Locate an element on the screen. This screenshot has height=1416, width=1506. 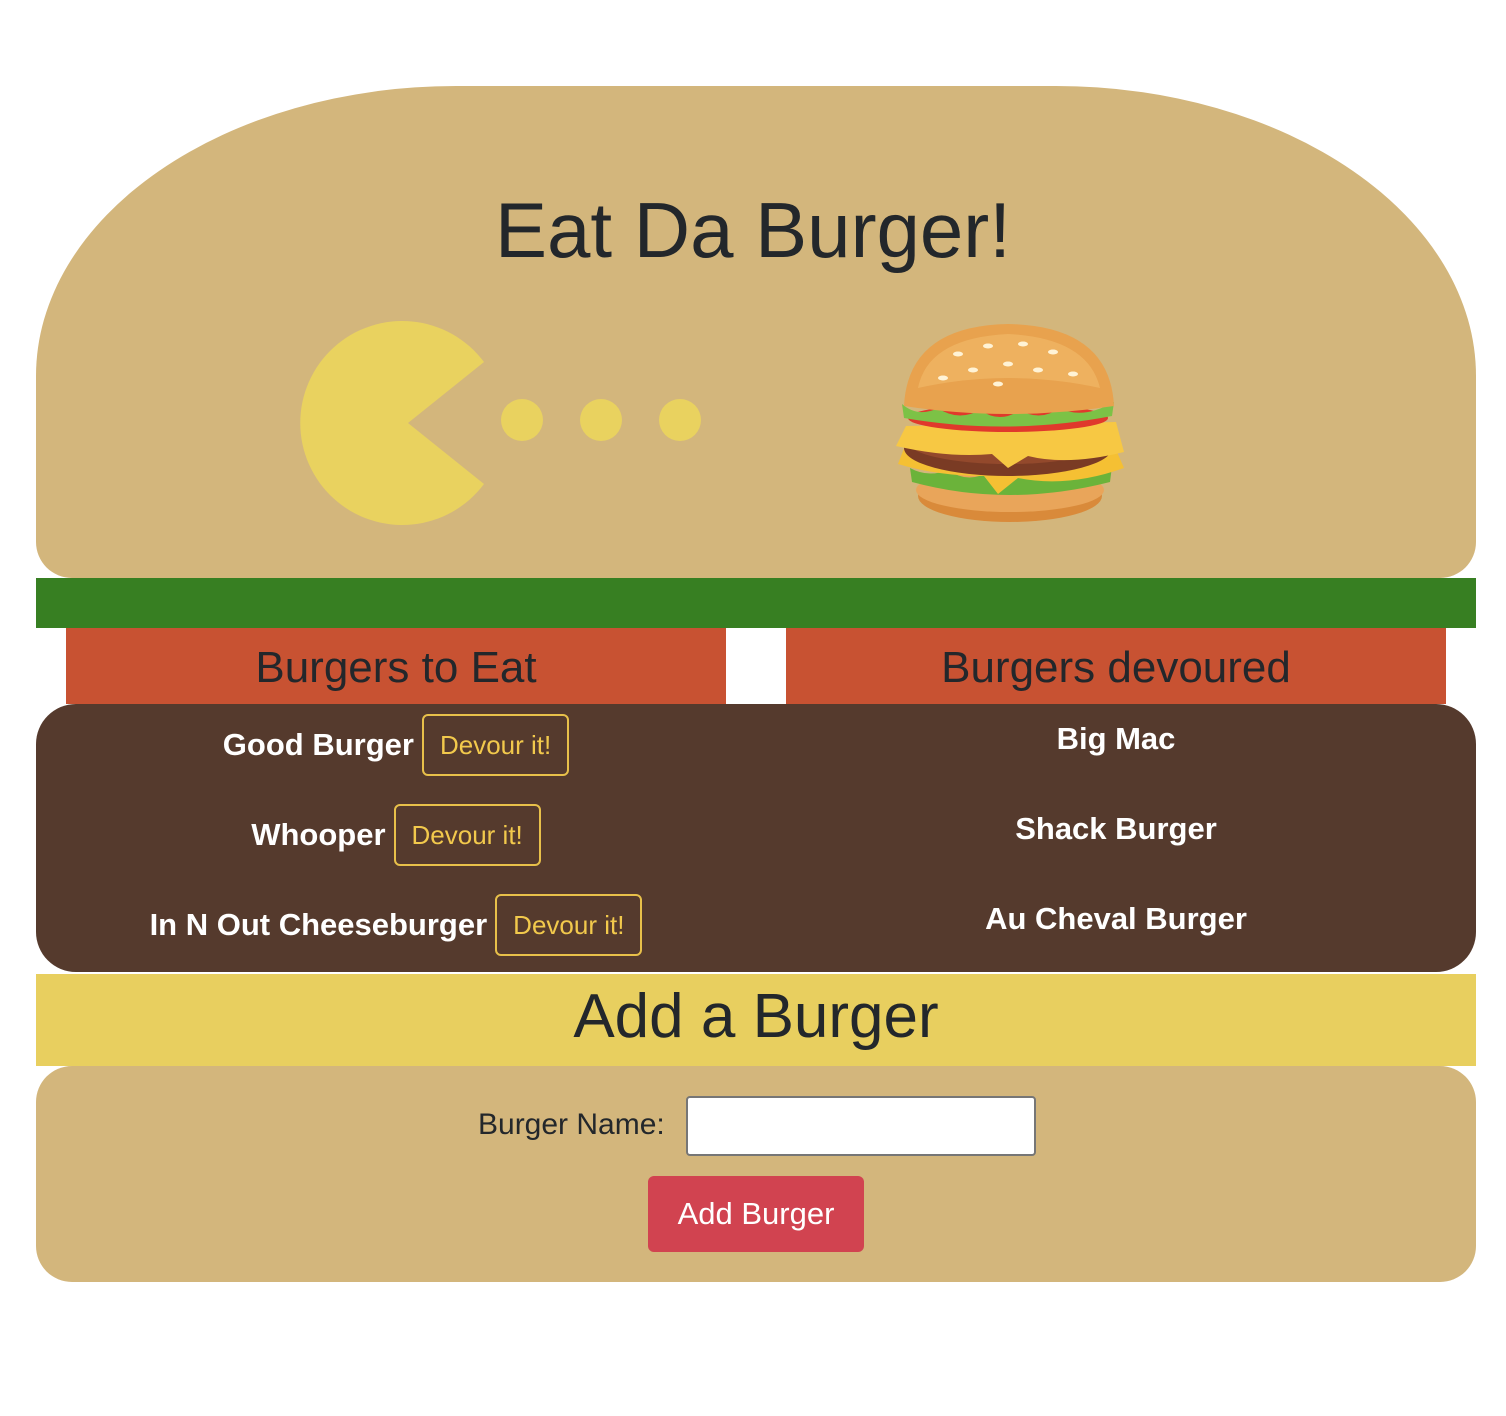
pellet-dots-icon is located at coordinates (601, 420).